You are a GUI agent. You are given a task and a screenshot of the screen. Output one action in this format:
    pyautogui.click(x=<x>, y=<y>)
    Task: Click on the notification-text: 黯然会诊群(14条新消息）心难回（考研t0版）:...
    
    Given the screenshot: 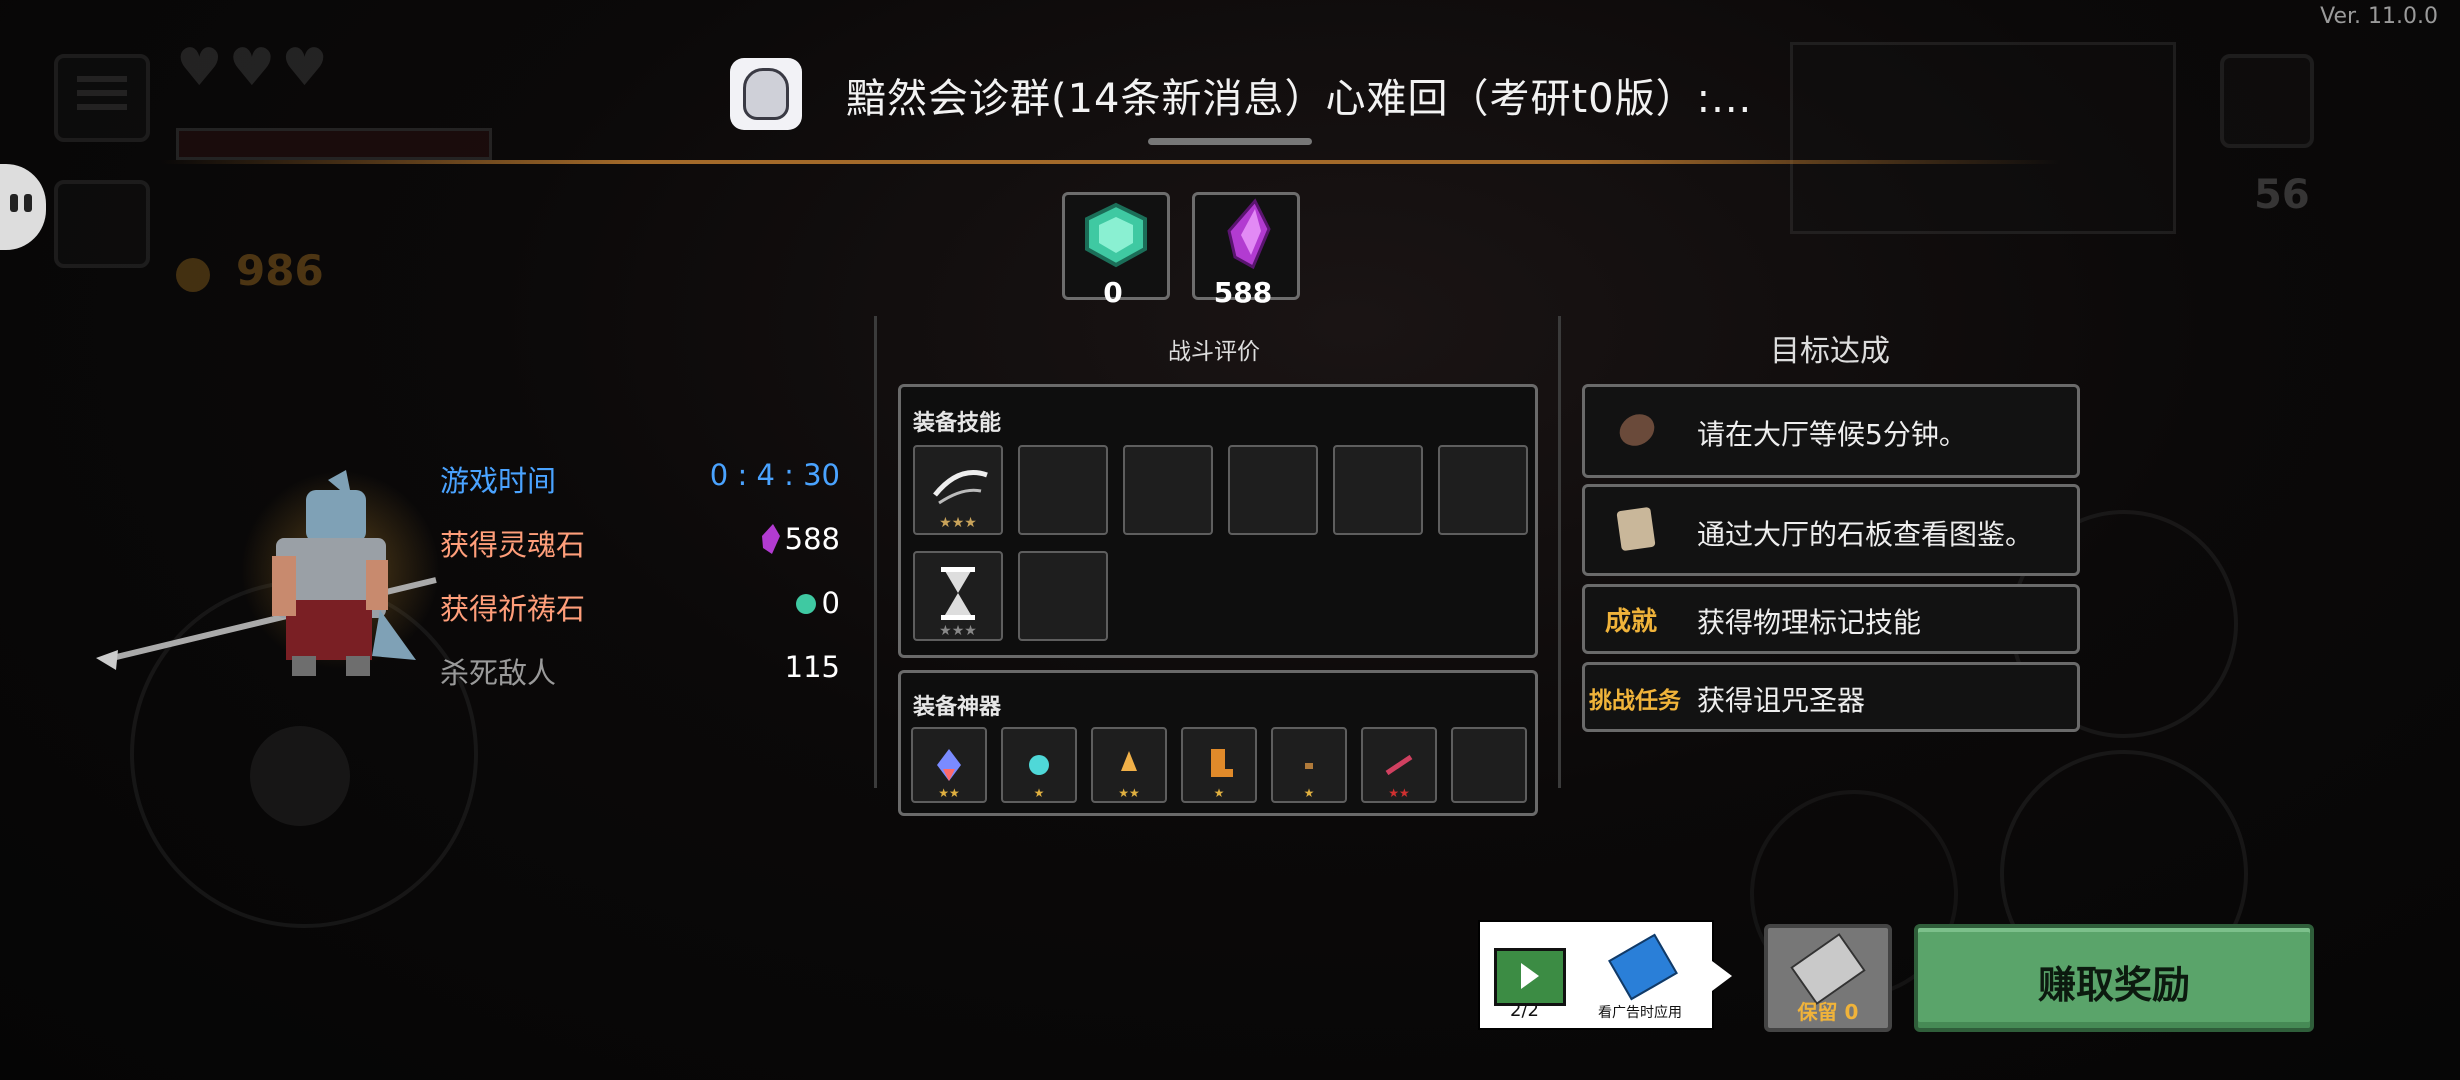 What is the action you would take?
    pyautogui.click(x=1299, y=95)
    